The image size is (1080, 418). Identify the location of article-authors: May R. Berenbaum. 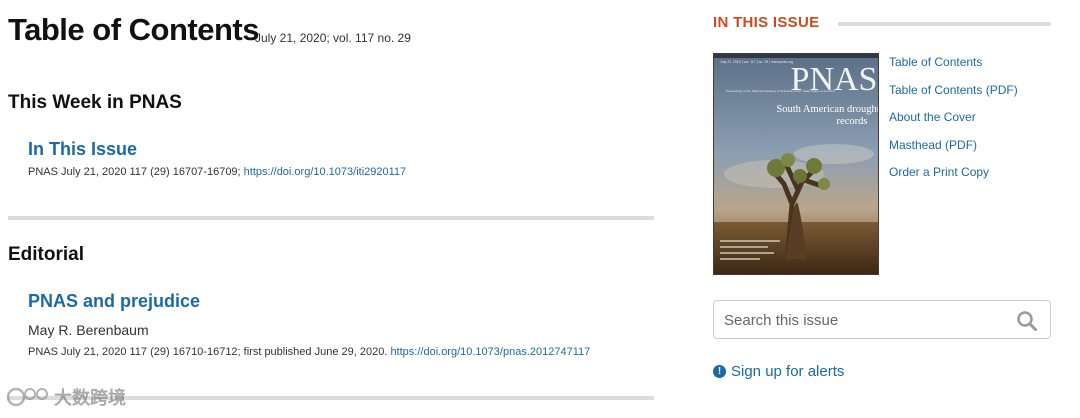
(88, 330).